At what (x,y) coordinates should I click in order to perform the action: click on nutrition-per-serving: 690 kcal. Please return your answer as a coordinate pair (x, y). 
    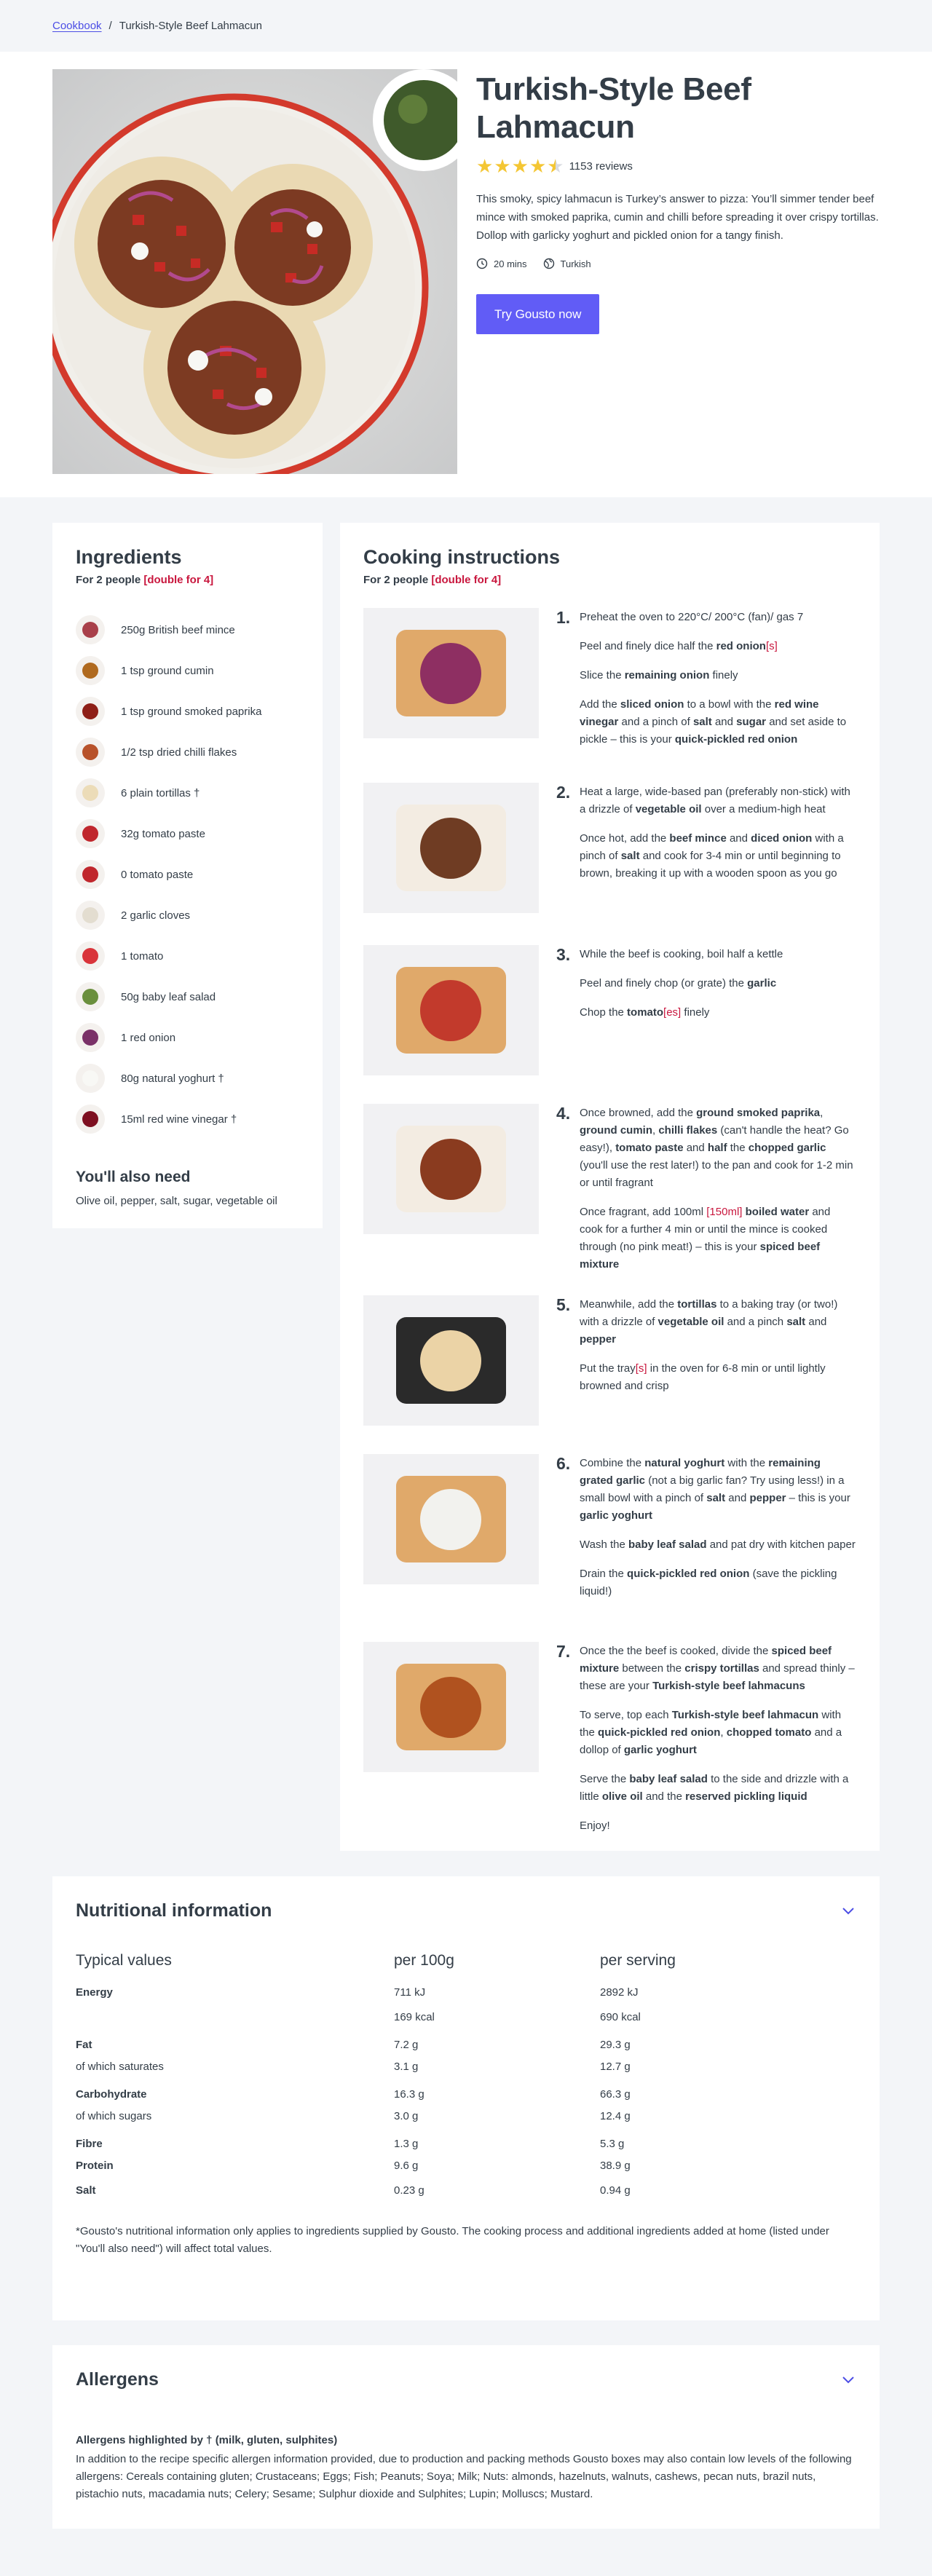
    Looking at the image, I should click on (620, 2017).